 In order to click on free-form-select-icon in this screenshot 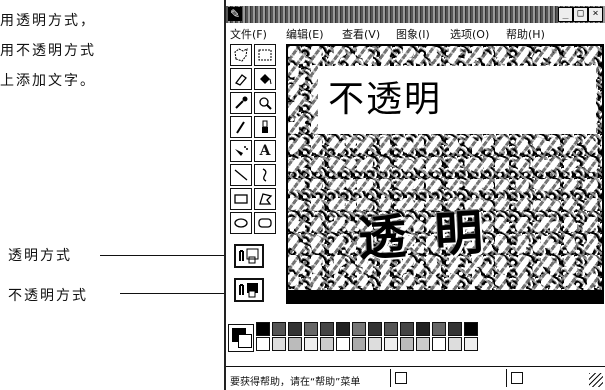, I will do `click(241, 55)`.